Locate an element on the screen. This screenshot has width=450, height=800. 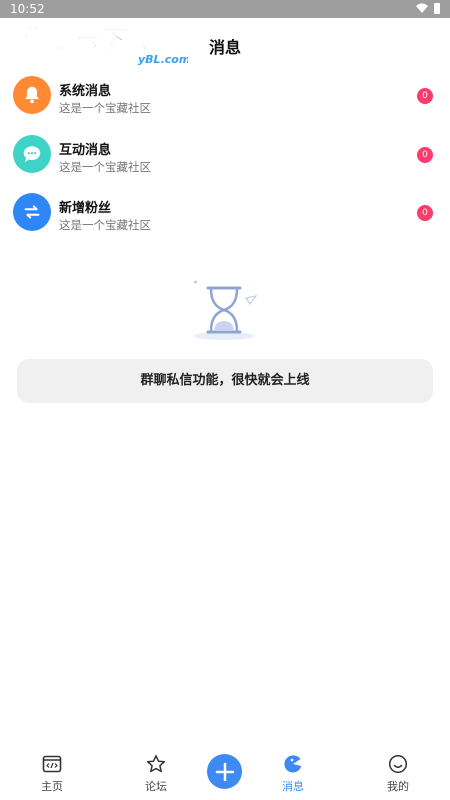
message-item-interaction: 互动消息 这是一个宝藏社区 0 is located at coordinates (225, 156).